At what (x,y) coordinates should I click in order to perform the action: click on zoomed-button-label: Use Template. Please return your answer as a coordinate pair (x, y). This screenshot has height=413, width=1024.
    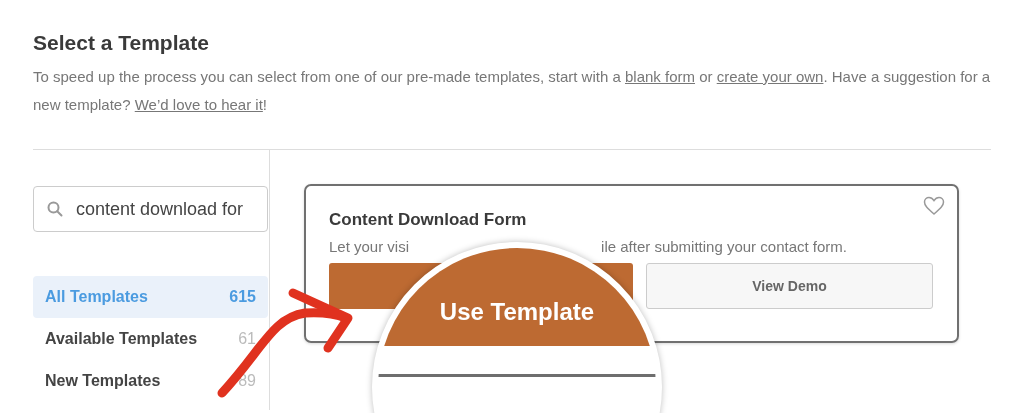
    Looking at the image, I should click on (517, 312).